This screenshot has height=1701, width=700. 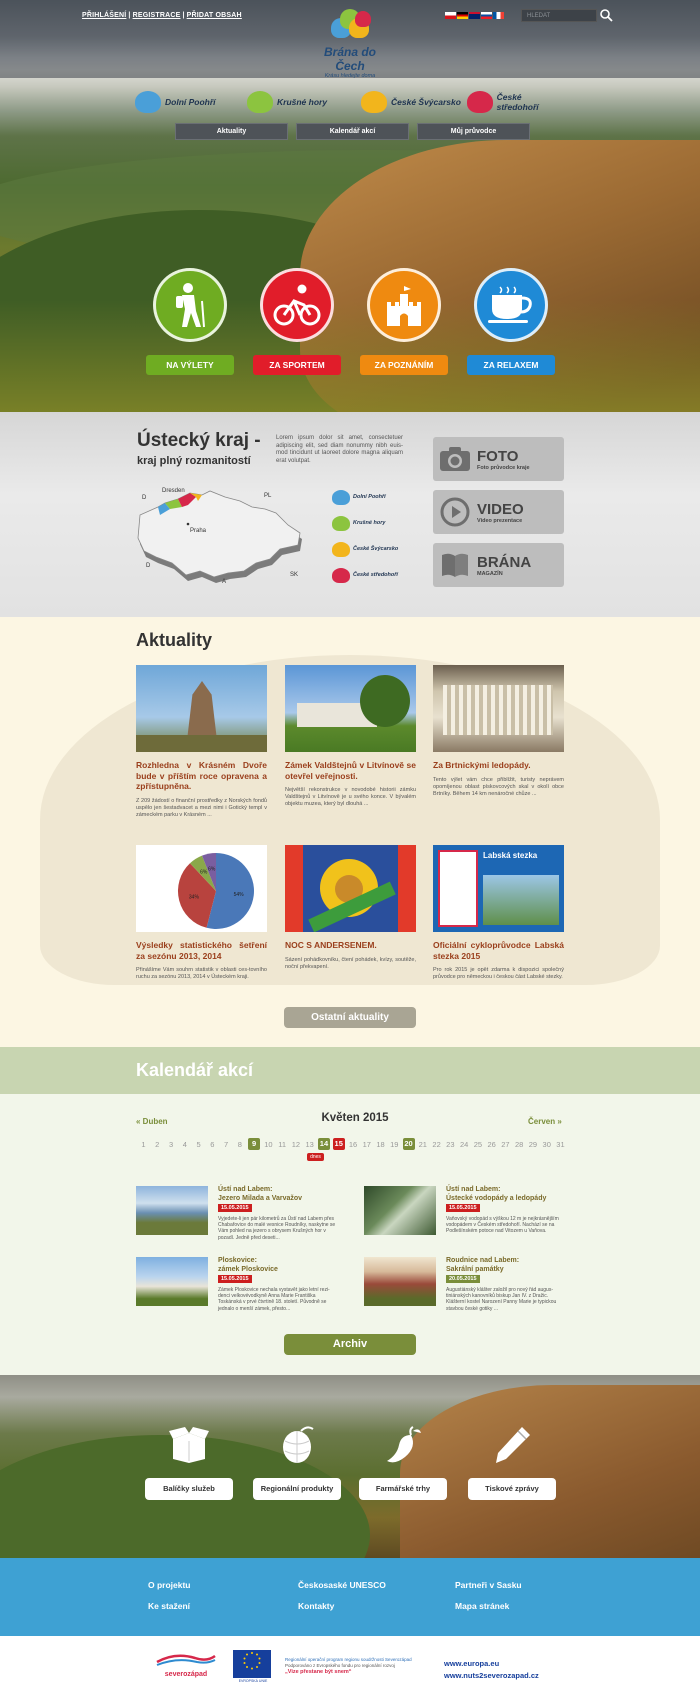 I want to click on calendar-day: 22, so click(x=436, y=1144).